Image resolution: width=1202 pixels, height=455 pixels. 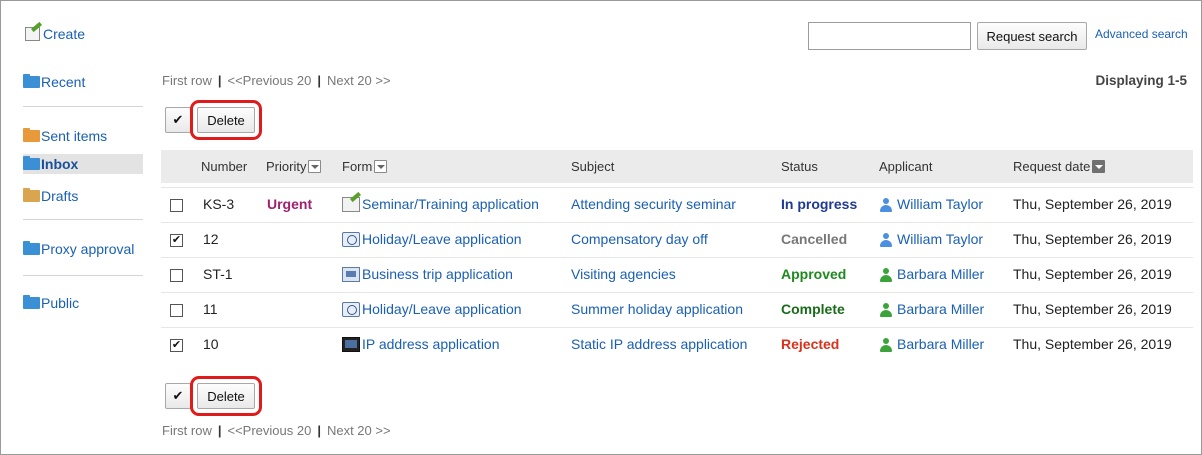 I want to click on column-header-label: Priority, so click(x=286, y=166).